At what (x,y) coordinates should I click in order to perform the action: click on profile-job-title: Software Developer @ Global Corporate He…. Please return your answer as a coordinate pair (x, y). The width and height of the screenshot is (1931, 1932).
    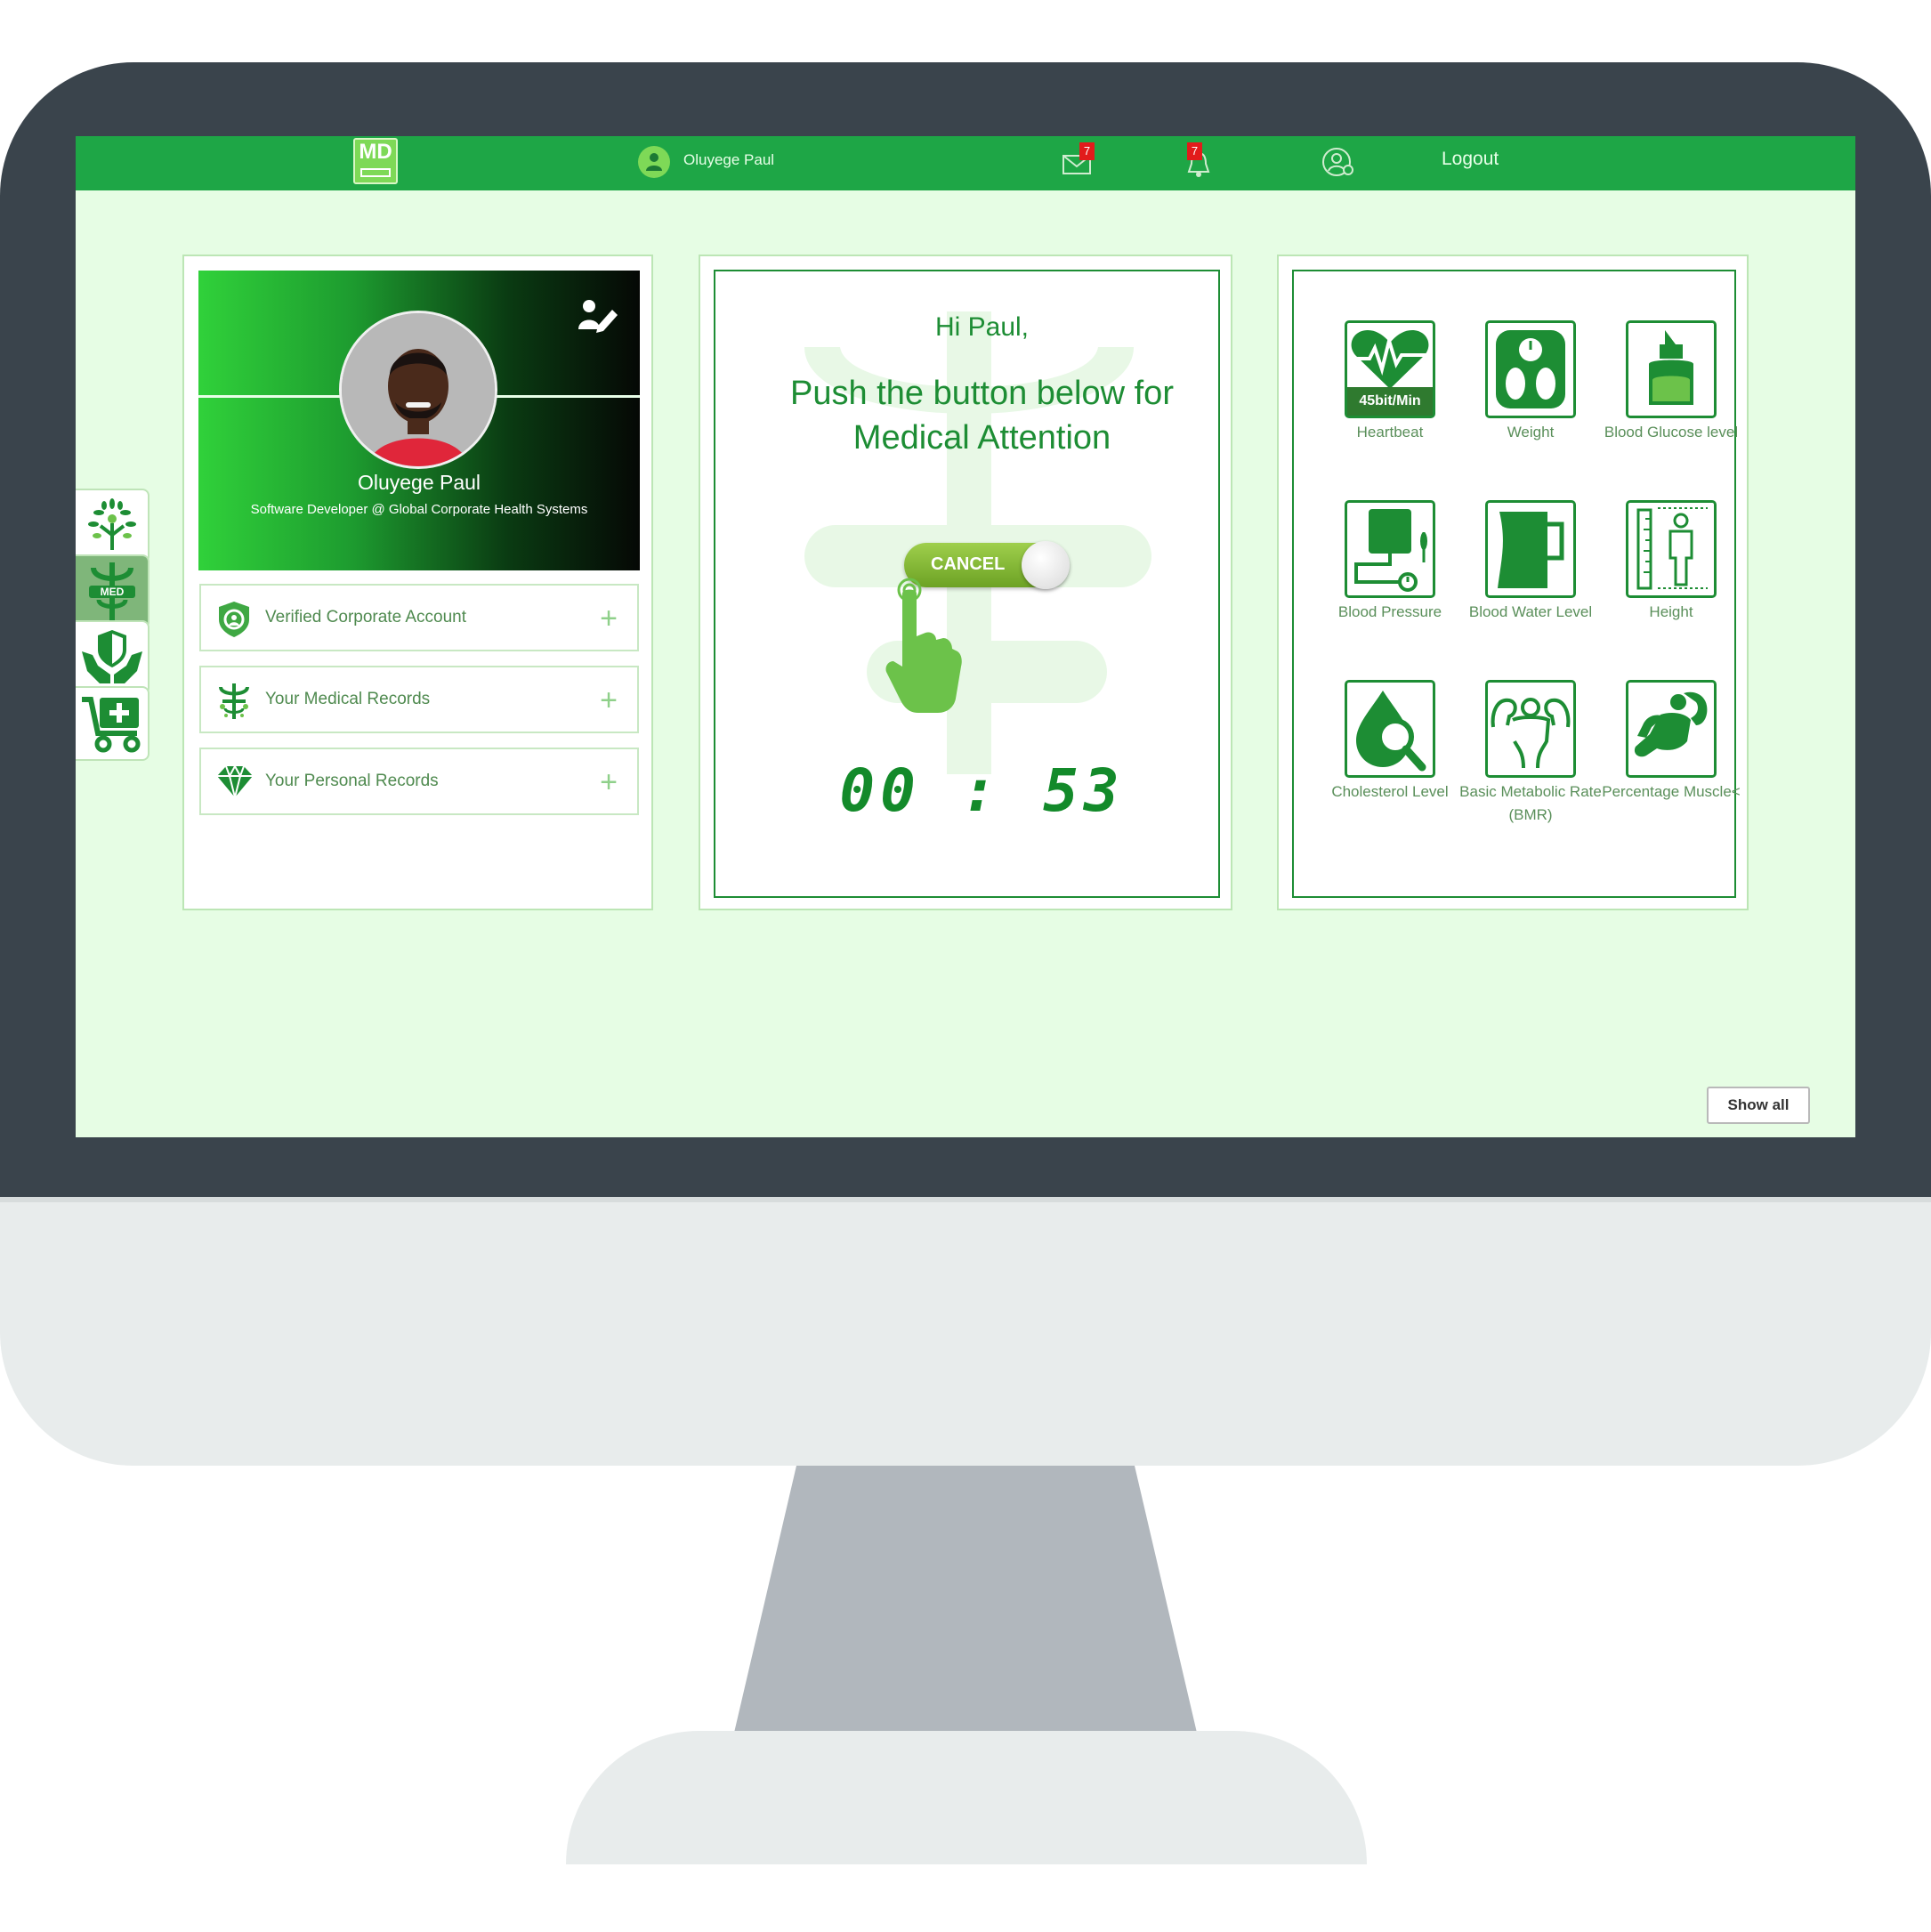
    Looking at the image, I should click on (419, 509).